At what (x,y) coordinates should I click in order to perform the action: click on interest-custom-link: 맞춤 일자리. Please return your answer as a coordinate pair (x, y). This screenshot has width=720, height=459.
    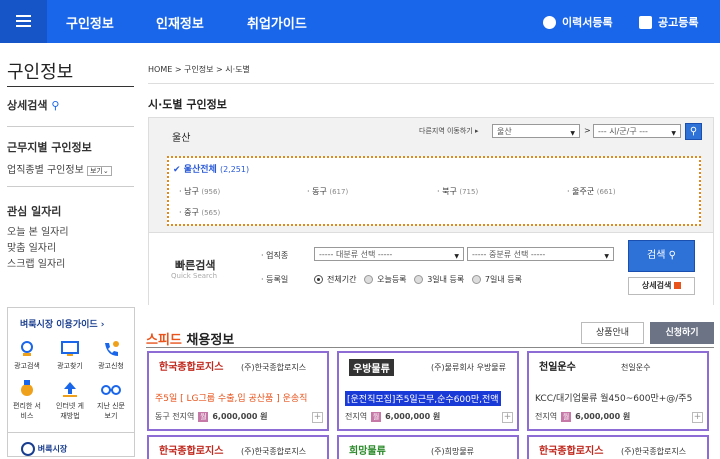
    Looking at the image, I should click on (31, 246).